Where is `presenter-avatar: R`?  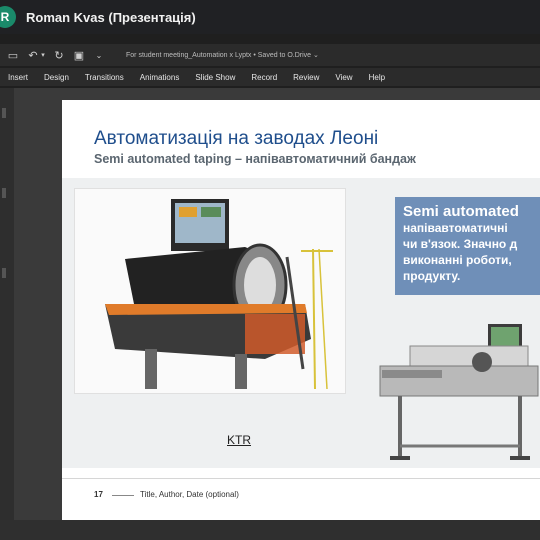 presenter-avatar: R is located at coordinates (8, 17).